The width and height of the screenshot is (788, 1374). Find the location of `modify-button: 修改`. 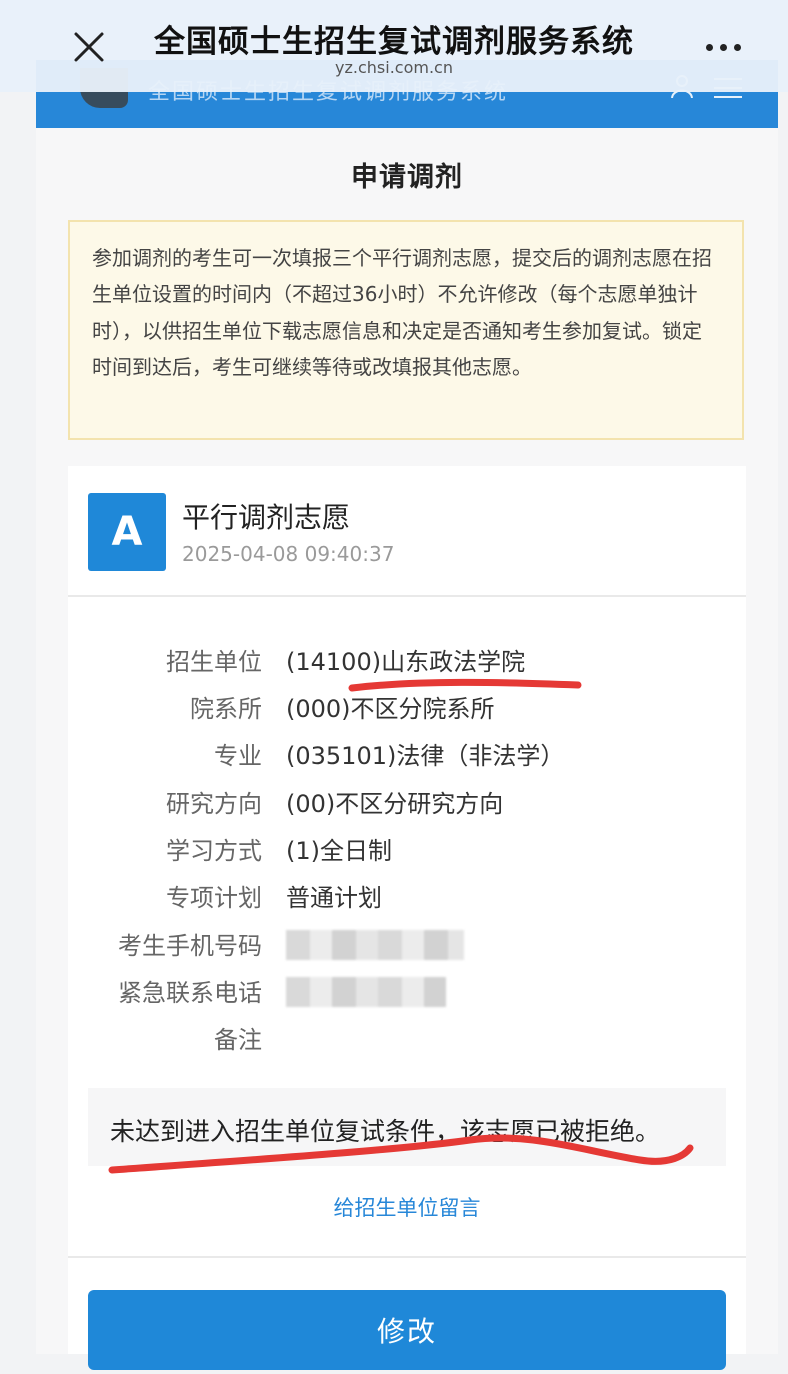

modify-button: 修改 is located at coordinates (407, 1330).